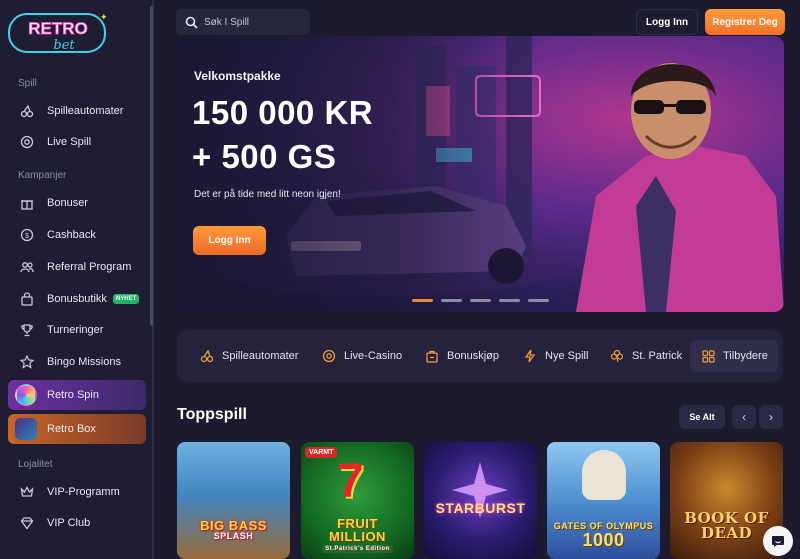  Describe the element at coordinates (42, 175) in the screenshot. I see `section-kampanjer: Kampanjer` at that location.